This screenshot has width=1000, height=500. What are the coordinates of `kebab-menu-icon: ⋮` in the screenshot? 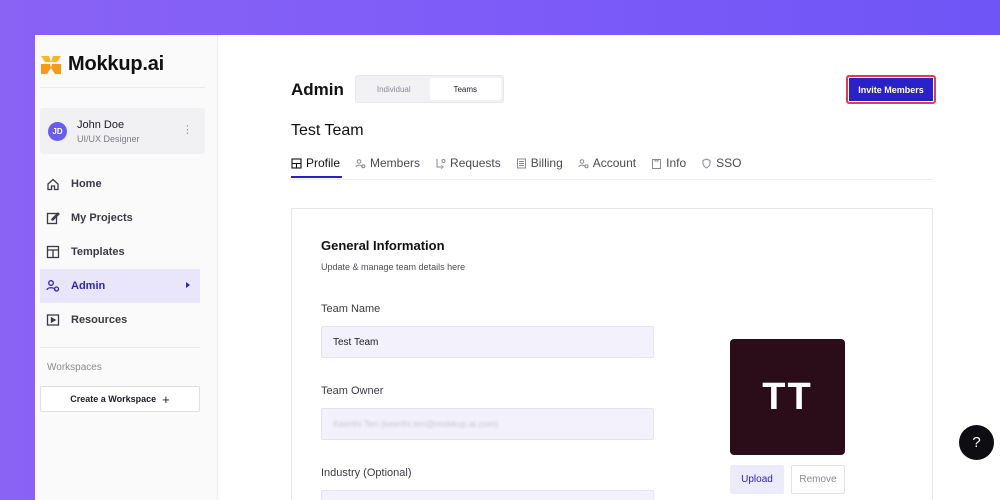 It's located at (187, 129).